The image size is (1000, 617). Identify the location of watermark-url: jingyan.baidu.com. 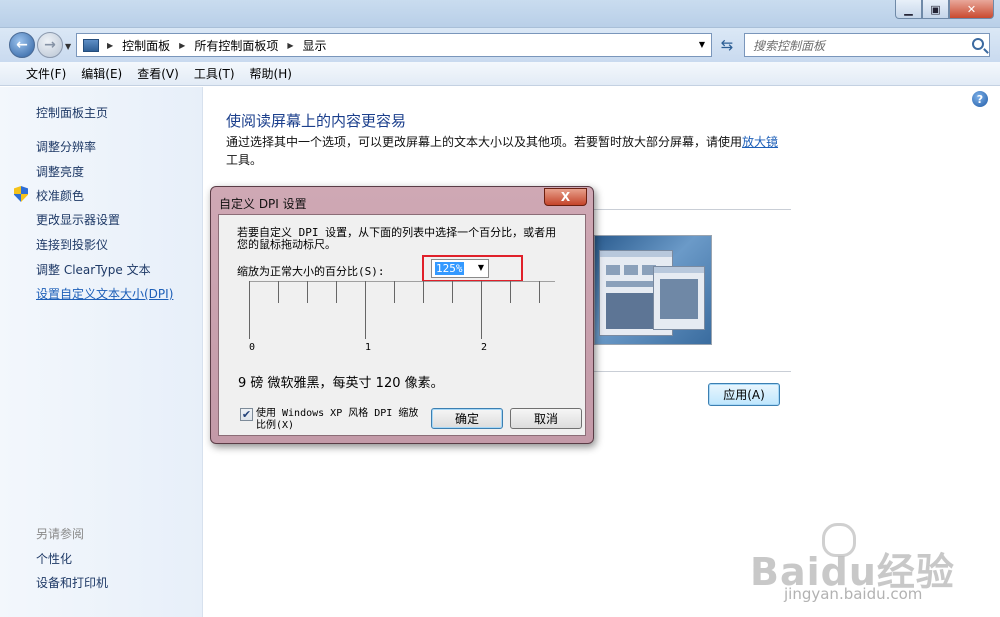
(853, 594).